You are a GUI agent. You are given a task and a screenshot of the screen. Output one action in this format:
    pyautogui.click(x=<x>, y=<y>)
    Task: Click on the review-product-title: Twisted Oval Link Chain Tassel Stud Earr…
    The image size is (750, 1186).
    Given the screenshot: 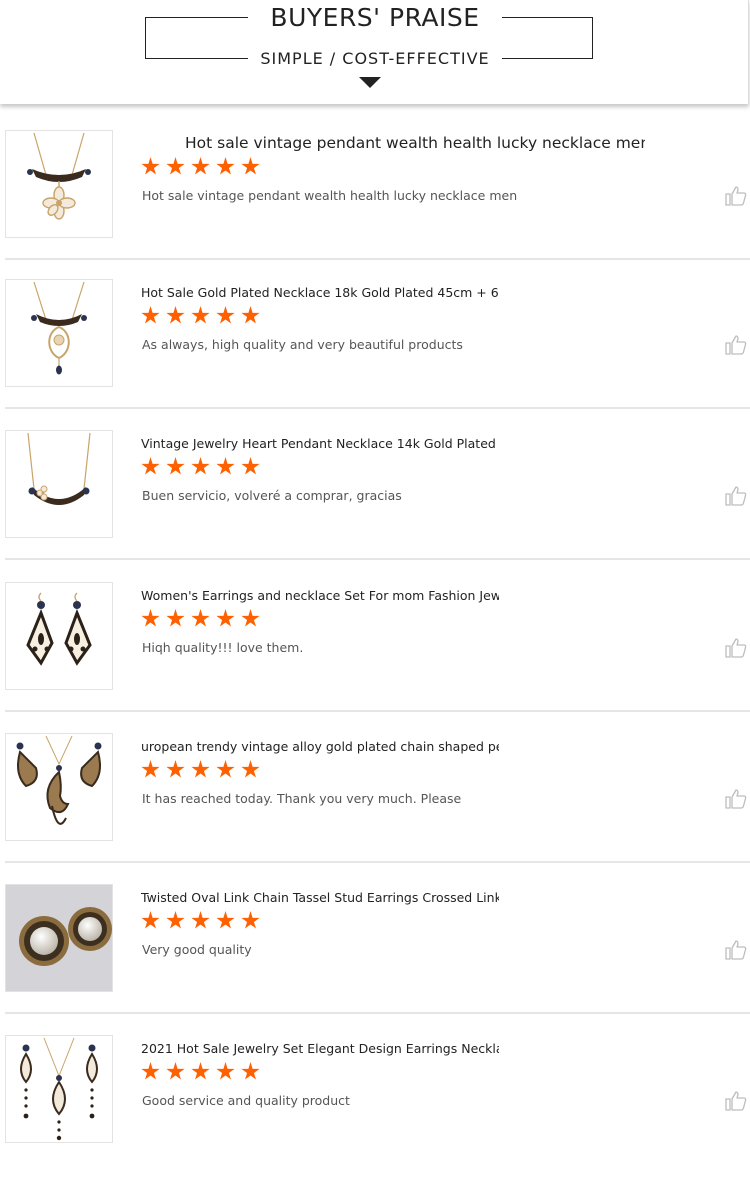 What is the action you would take?
    pyautogui.click(x=320, y=898)
    